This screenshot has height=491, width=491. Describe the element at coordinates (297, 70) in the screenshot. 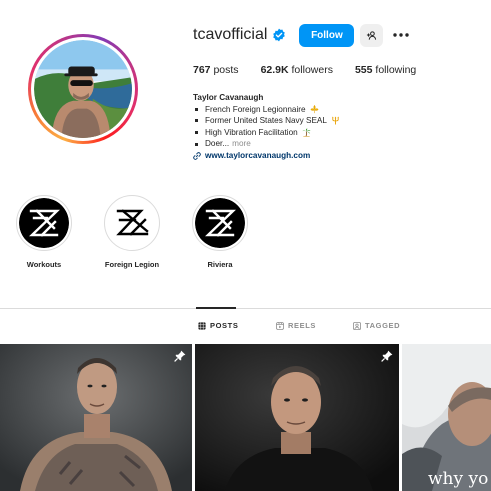

I see `followers-stat: 62.9K followers` at that location.